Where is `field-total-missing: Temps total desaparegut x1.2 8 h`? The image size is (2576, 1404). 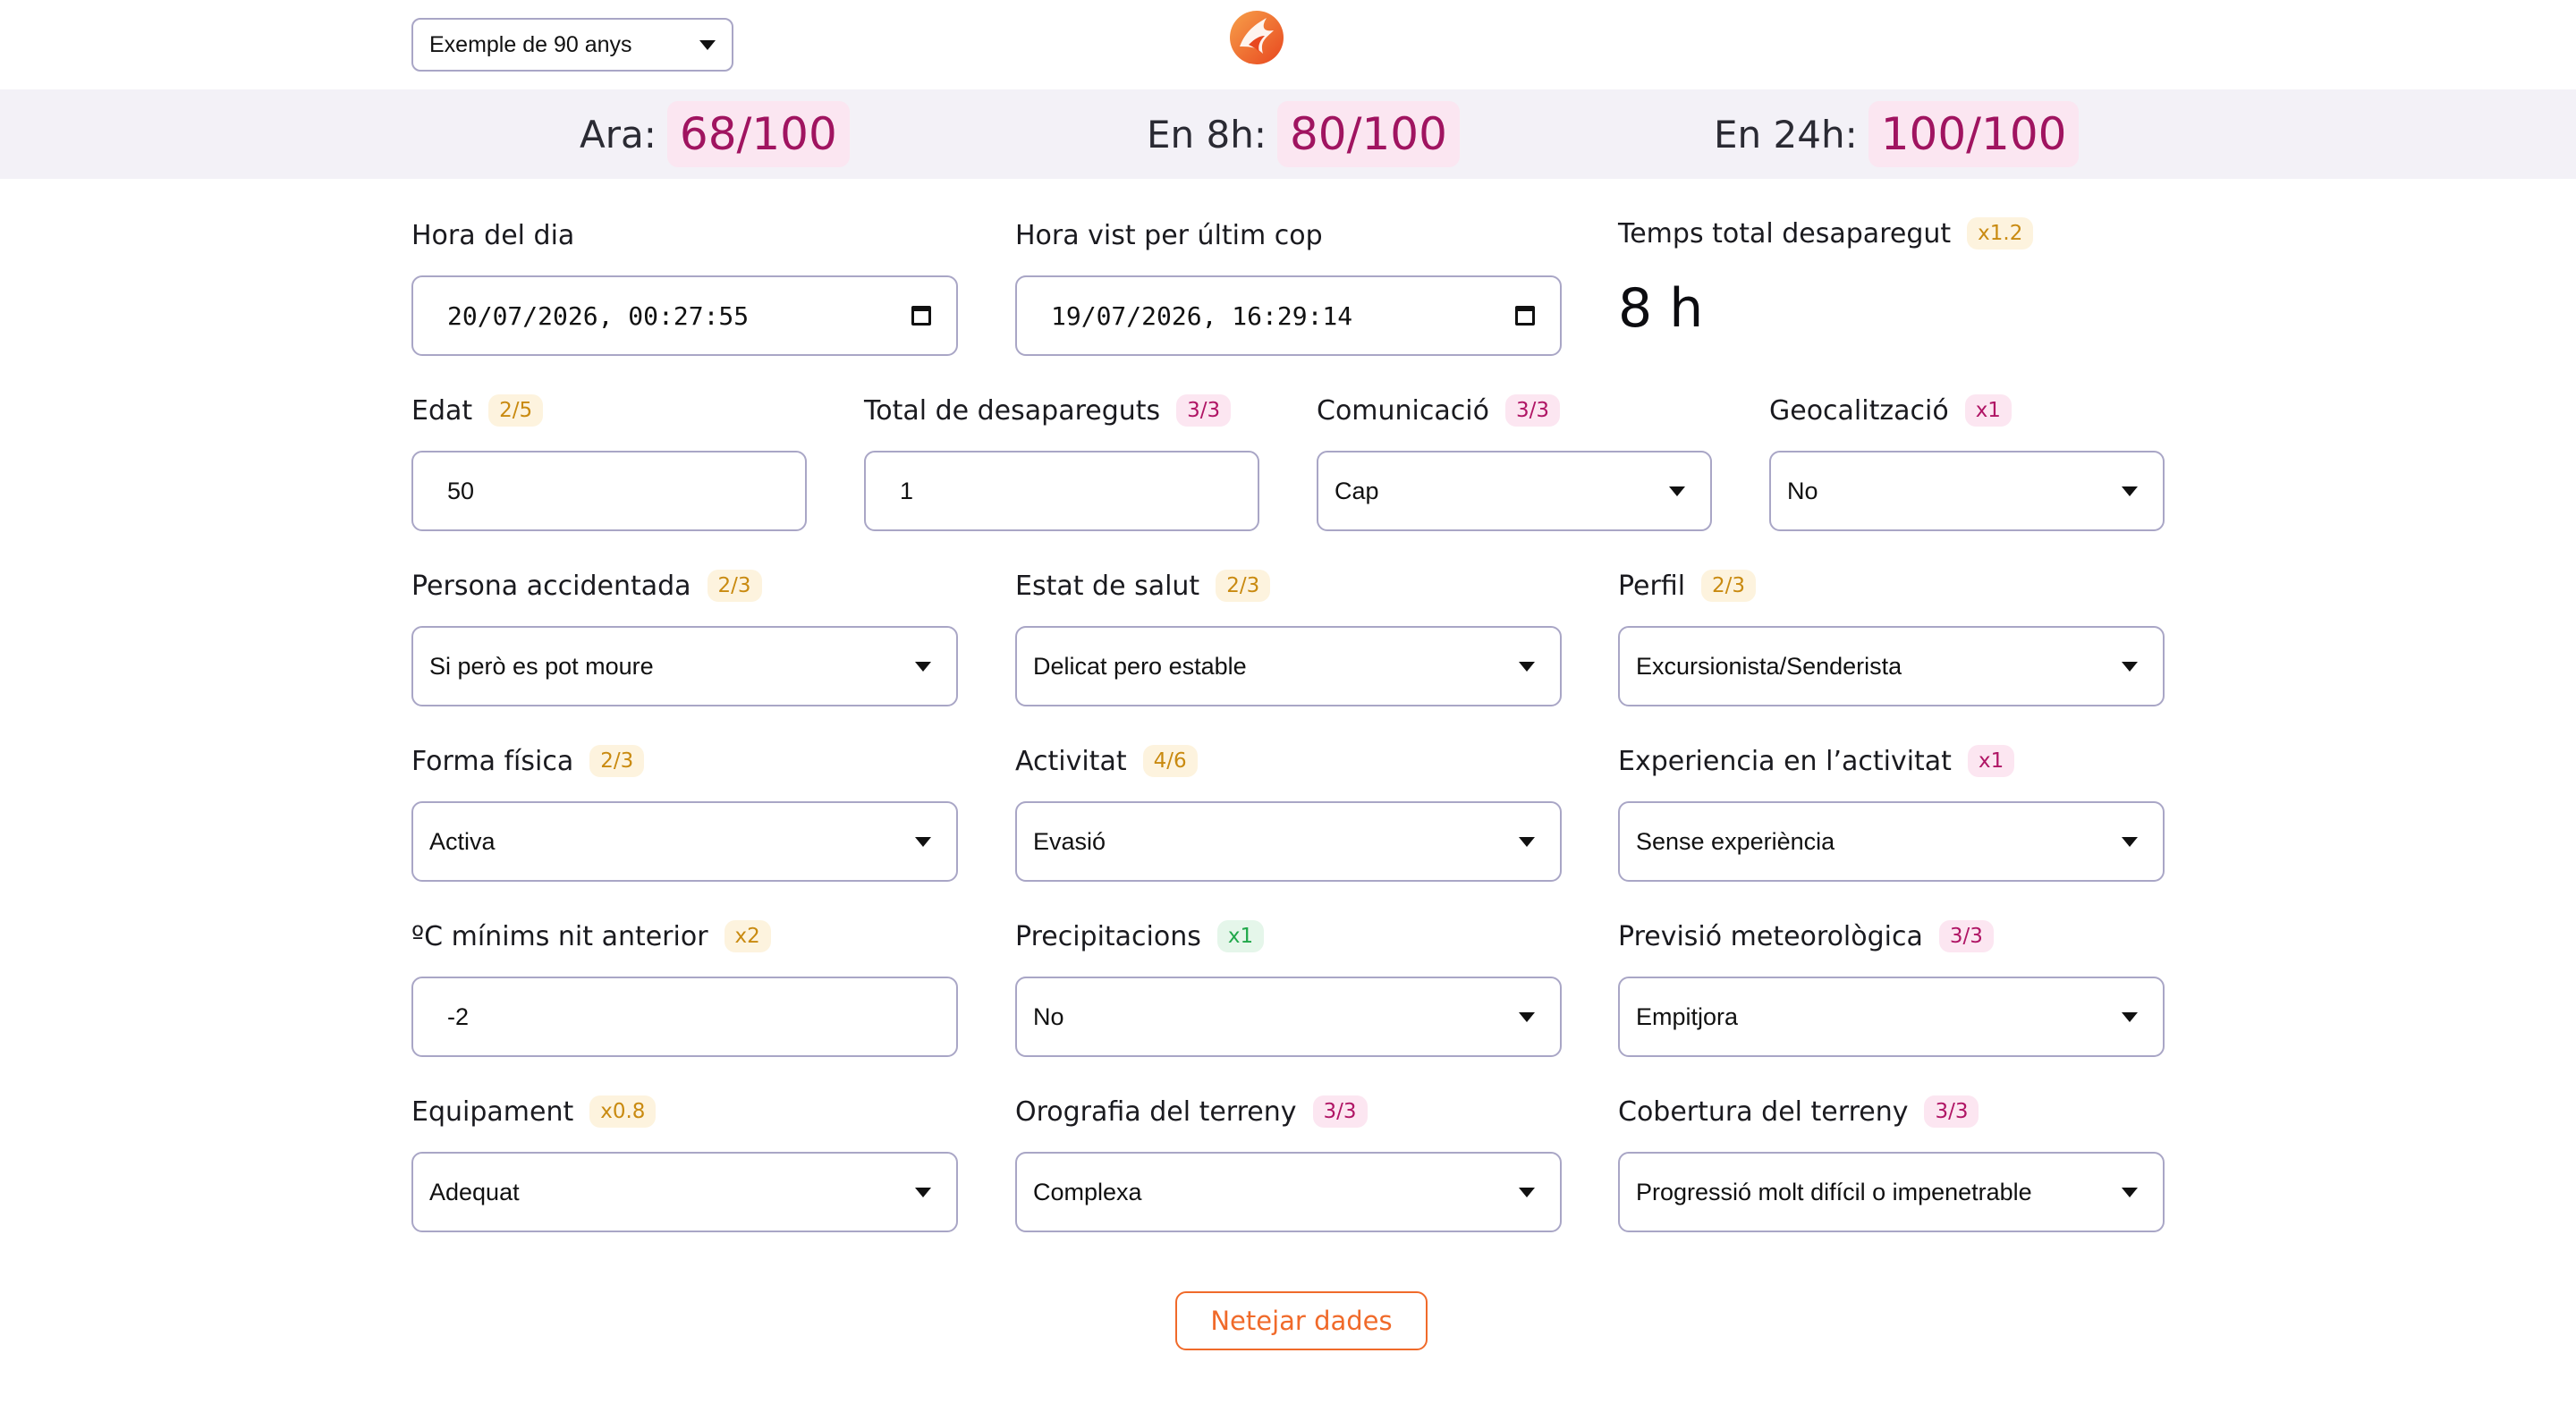
field-total-missing: Temps total desaparegut x1.2 8 h is located at coordinates (1891, 277).